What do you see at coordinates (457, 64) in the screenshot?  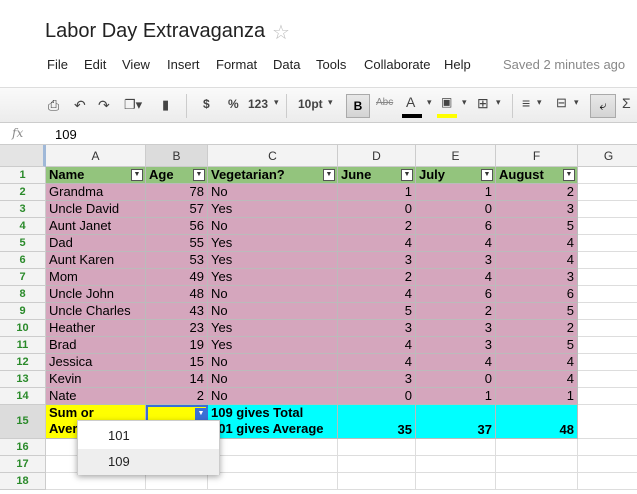 I see `menu-help: Help` at bounding box center [457, 64].